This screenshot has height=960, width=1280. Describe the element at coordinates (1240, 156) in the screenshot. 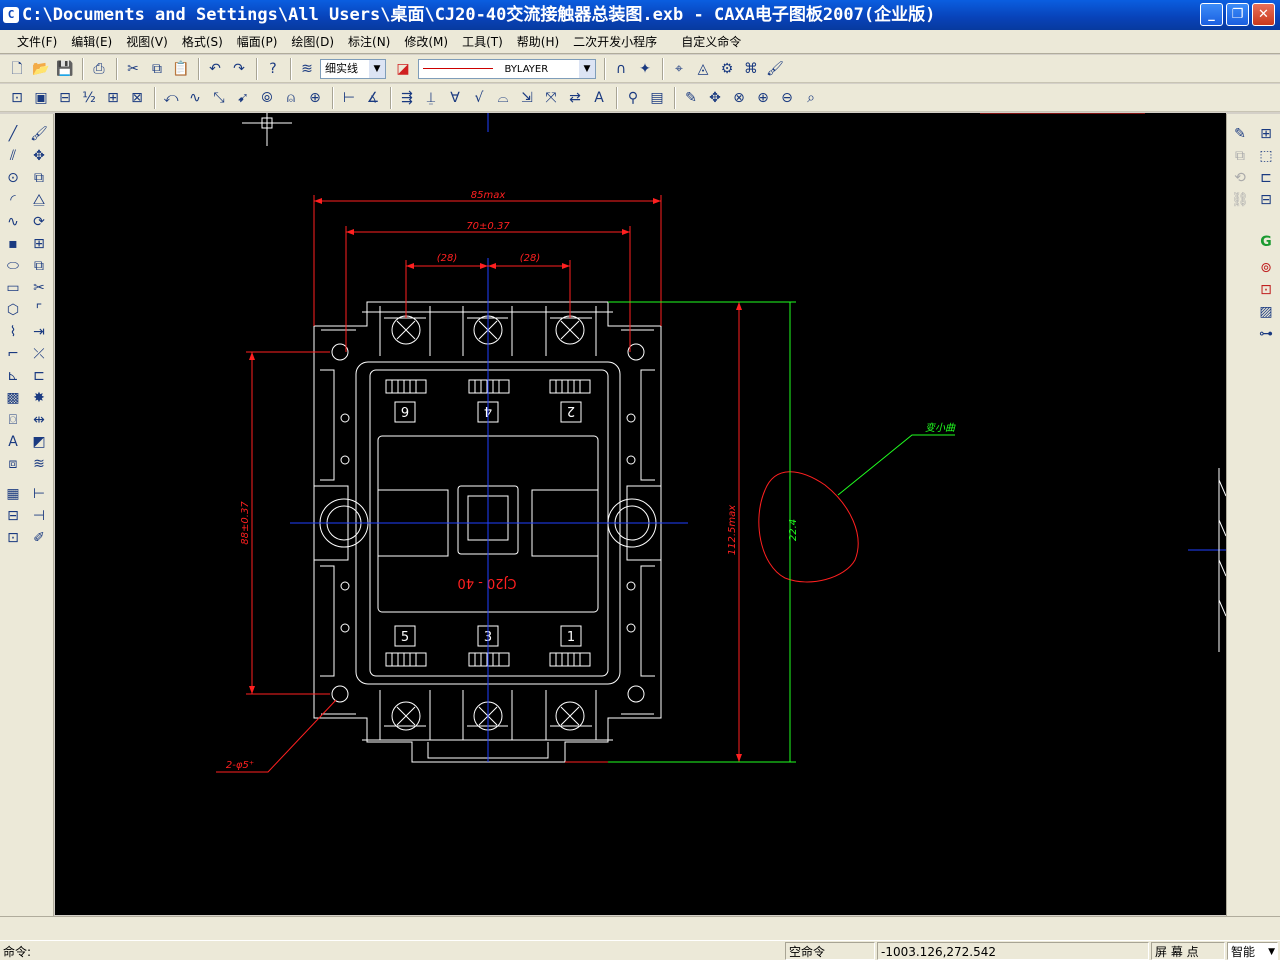

I see `view-disabled-icon: ⧉` at that location.